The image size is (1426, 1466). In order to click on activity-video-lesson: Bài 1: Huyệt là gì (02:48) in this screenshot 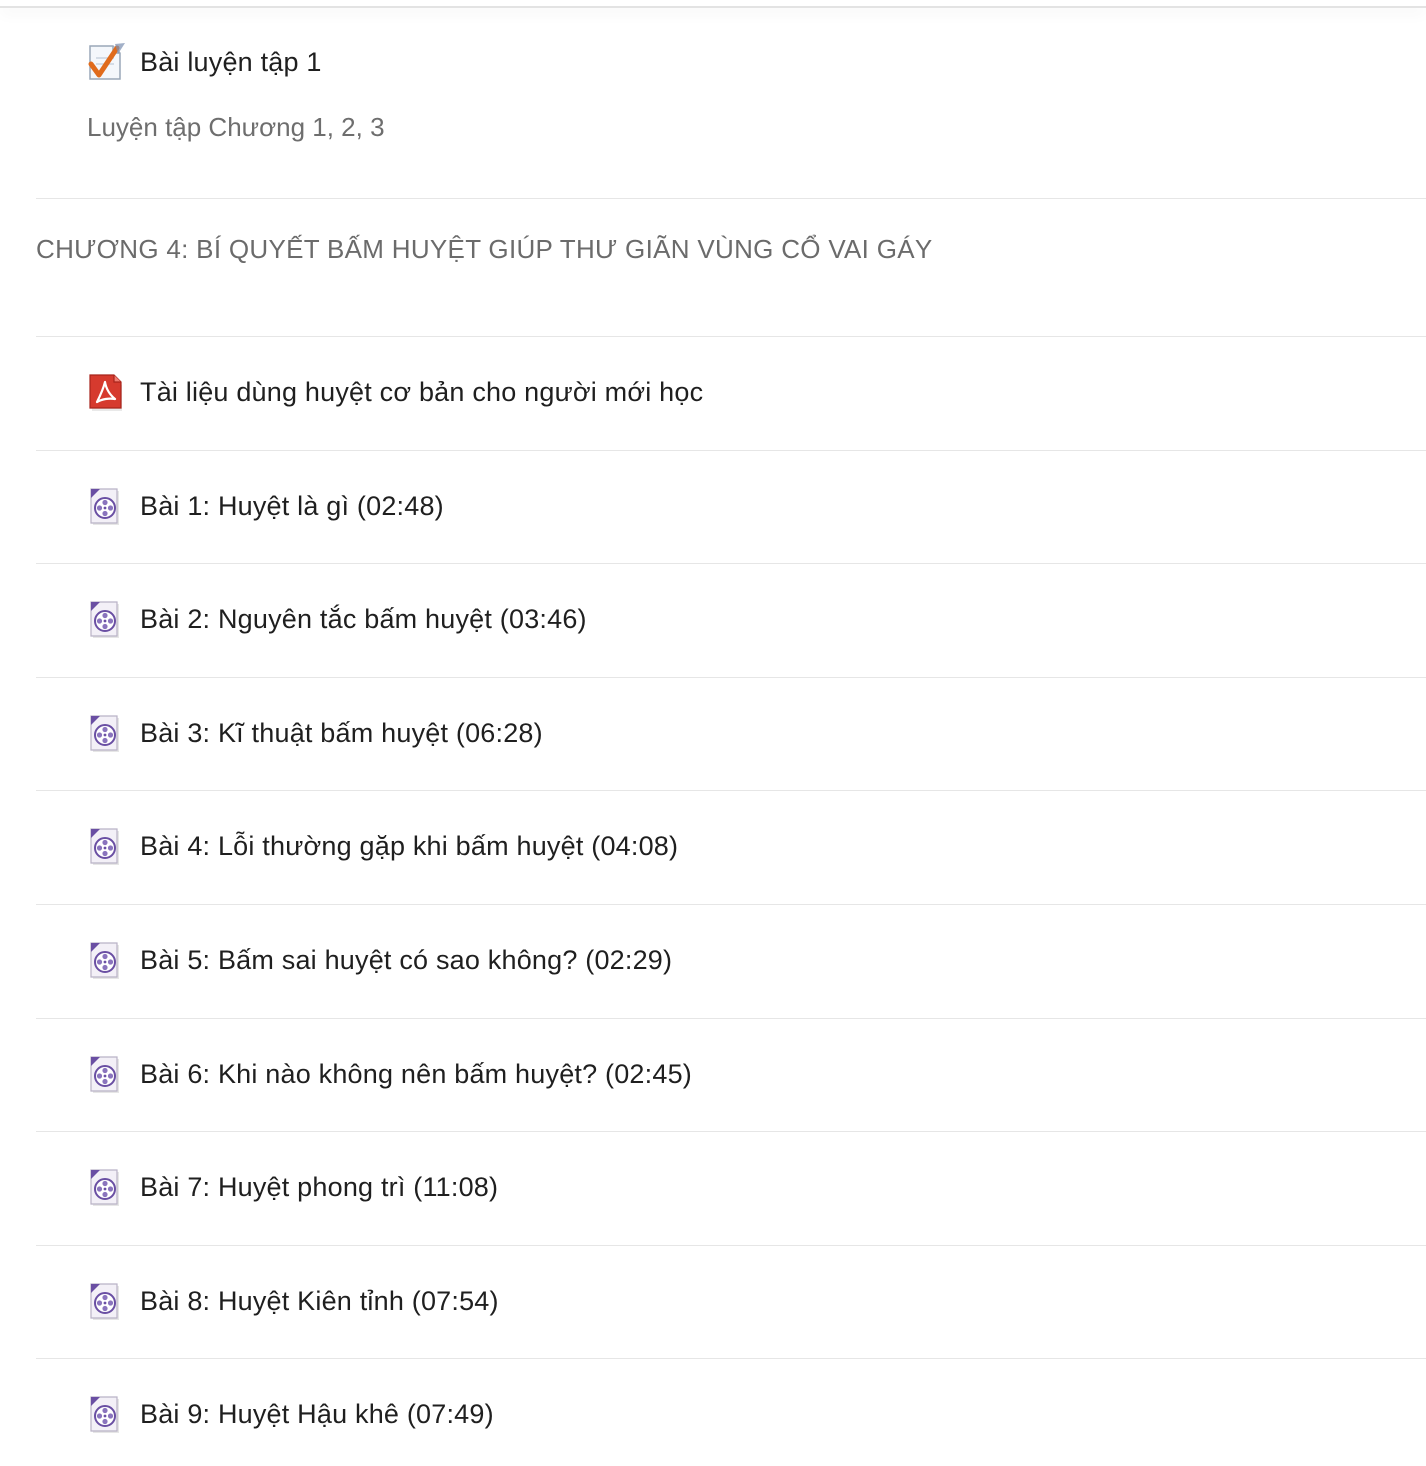, I will do `click(265, 506)`.